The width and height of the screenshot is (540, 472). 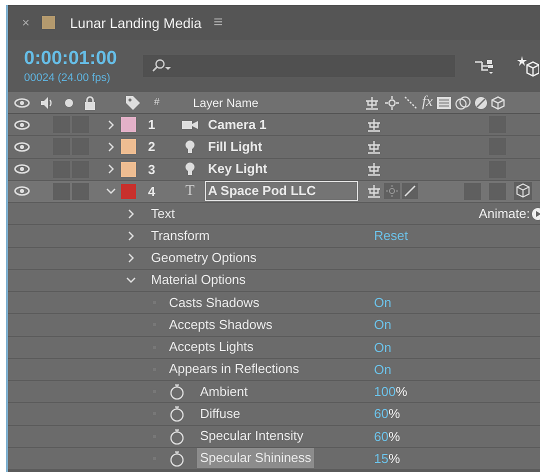 What do you see at coordinates (237, 169) in the screenshot?
I see `layer-name: Key Light` at bounding box center [237, 169].